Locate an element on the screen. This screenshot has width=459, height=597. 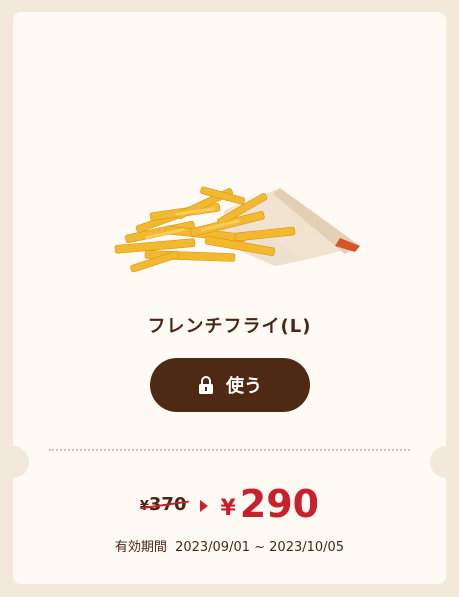
discount-price-currency: ¥ is located at coordinates (228, 508).